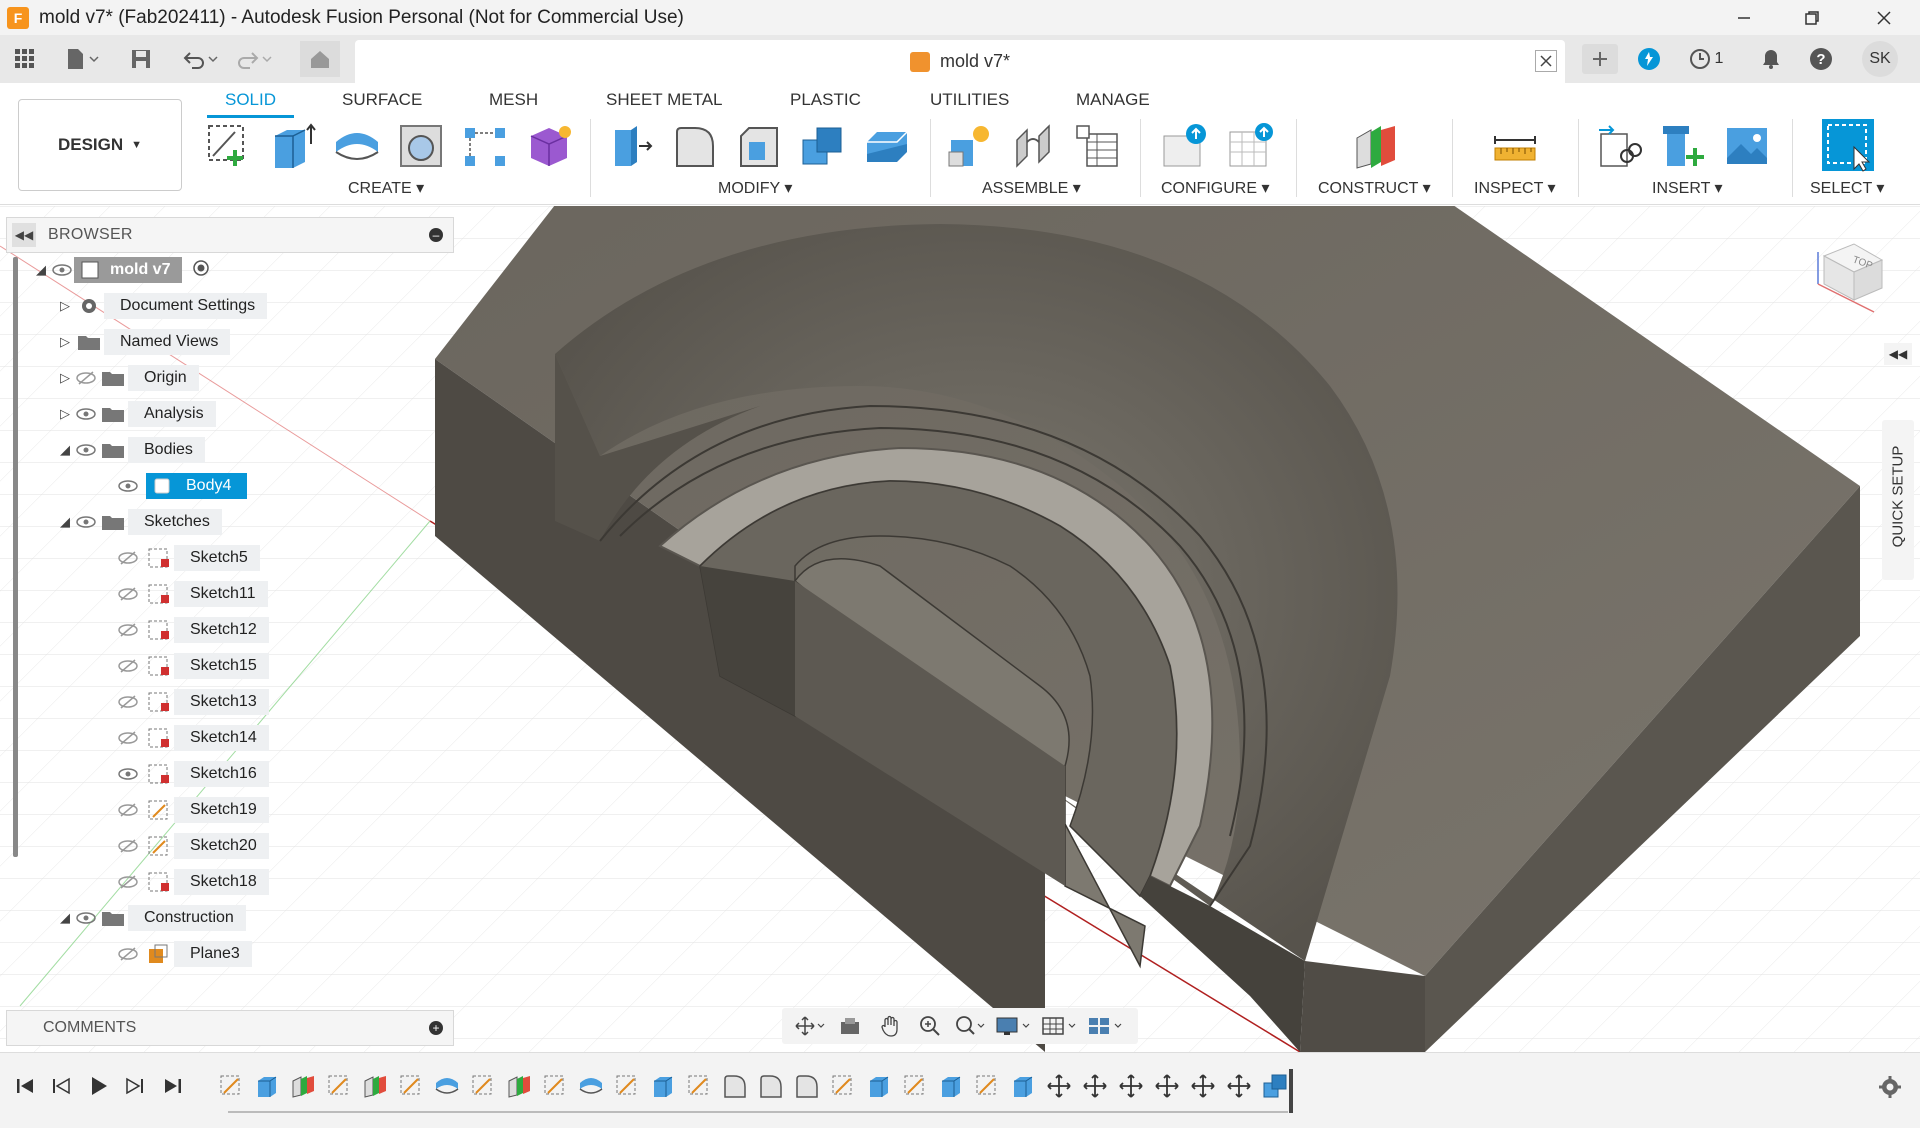 The width and height of the screenshot is (1920, 1128). What do you see at coordinates (24, 235) in the screenshot?
I see `collapse-browser-button: ◀◀` at bounding box center [24, 235].